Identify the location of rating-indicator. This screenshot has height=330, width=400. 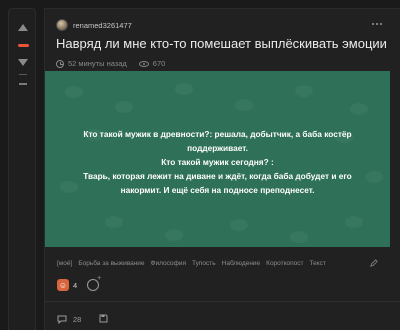
(23, 45).